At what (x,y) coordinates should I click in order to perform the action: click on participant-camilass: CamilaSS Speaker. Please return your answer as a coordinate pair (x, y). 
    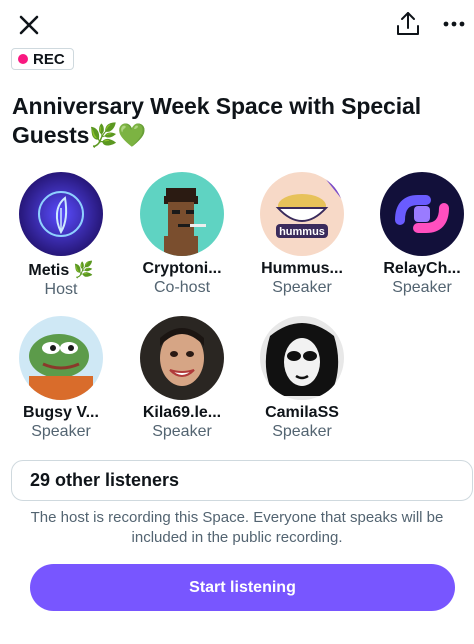
    Looking at the image, I should click on (302, 378).